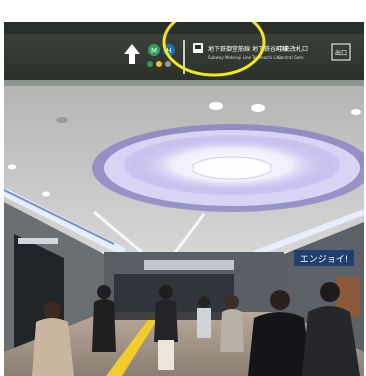 Image resolution: width=366 pixels, height=376 pixels. What do you see at coordinates (189, 265) in the screenshot?
I see `far-lights` at bounding box center [189, 265].